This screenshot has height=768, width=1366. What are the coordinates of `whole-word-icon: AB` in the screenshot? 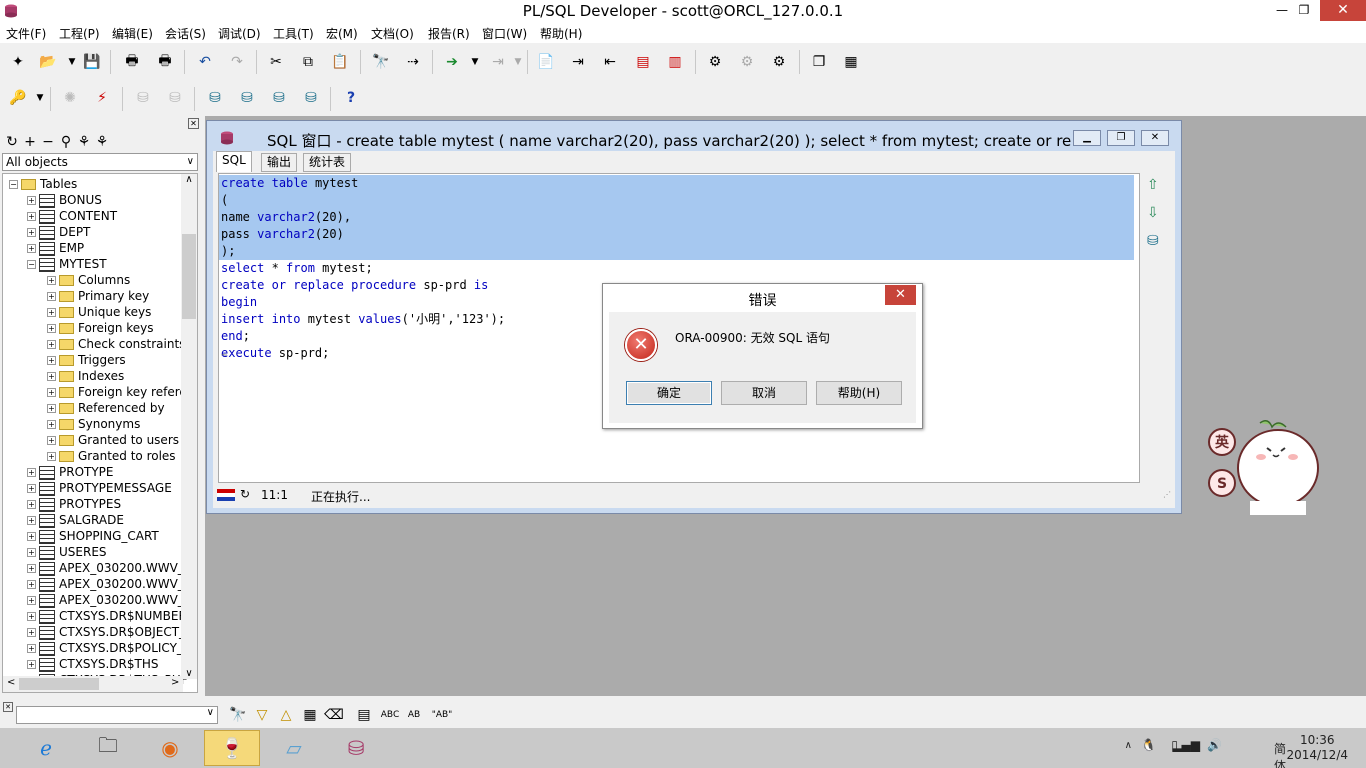 It's located at (414, 715).